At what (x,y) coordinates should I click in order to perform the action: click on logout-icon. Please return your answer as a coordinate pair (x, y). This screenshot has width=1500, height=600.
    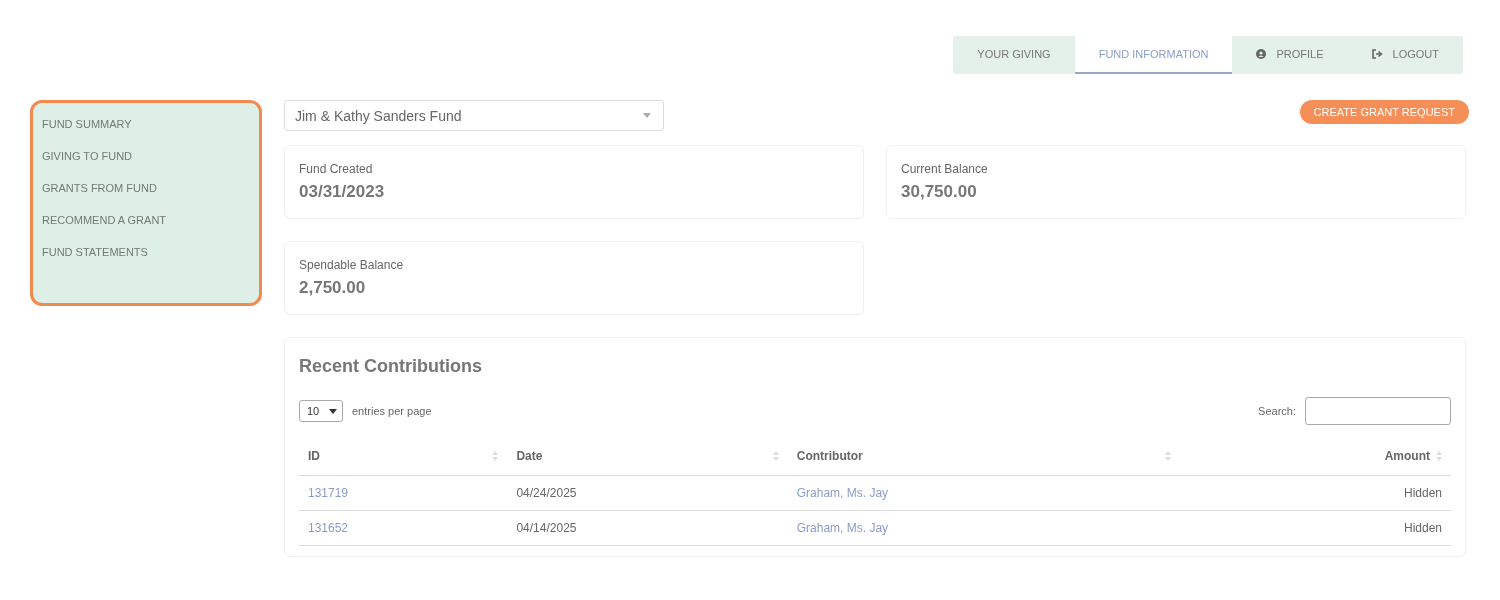
    Looking at the image, I should click on (1377, 54).